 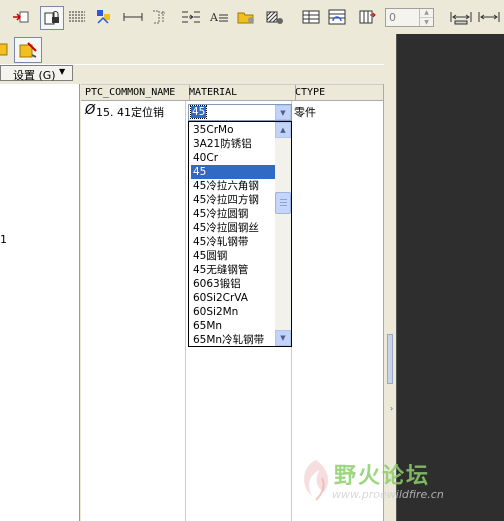 What do you see at coordinates (396, 277) in the screenshot?
I see `graphics-divider` at bounding box center [396, 277].